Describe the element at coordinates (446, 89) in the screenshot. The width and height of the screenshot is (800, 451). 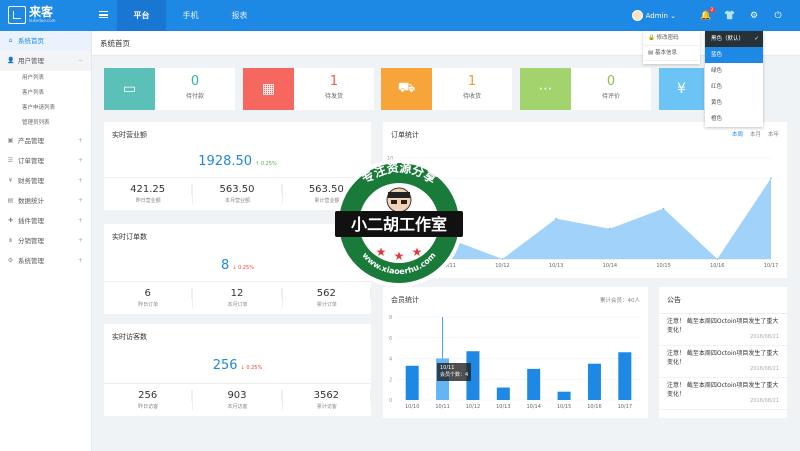
I see `stat-card-to-receive: ⛟ 1 待收货` at that location.